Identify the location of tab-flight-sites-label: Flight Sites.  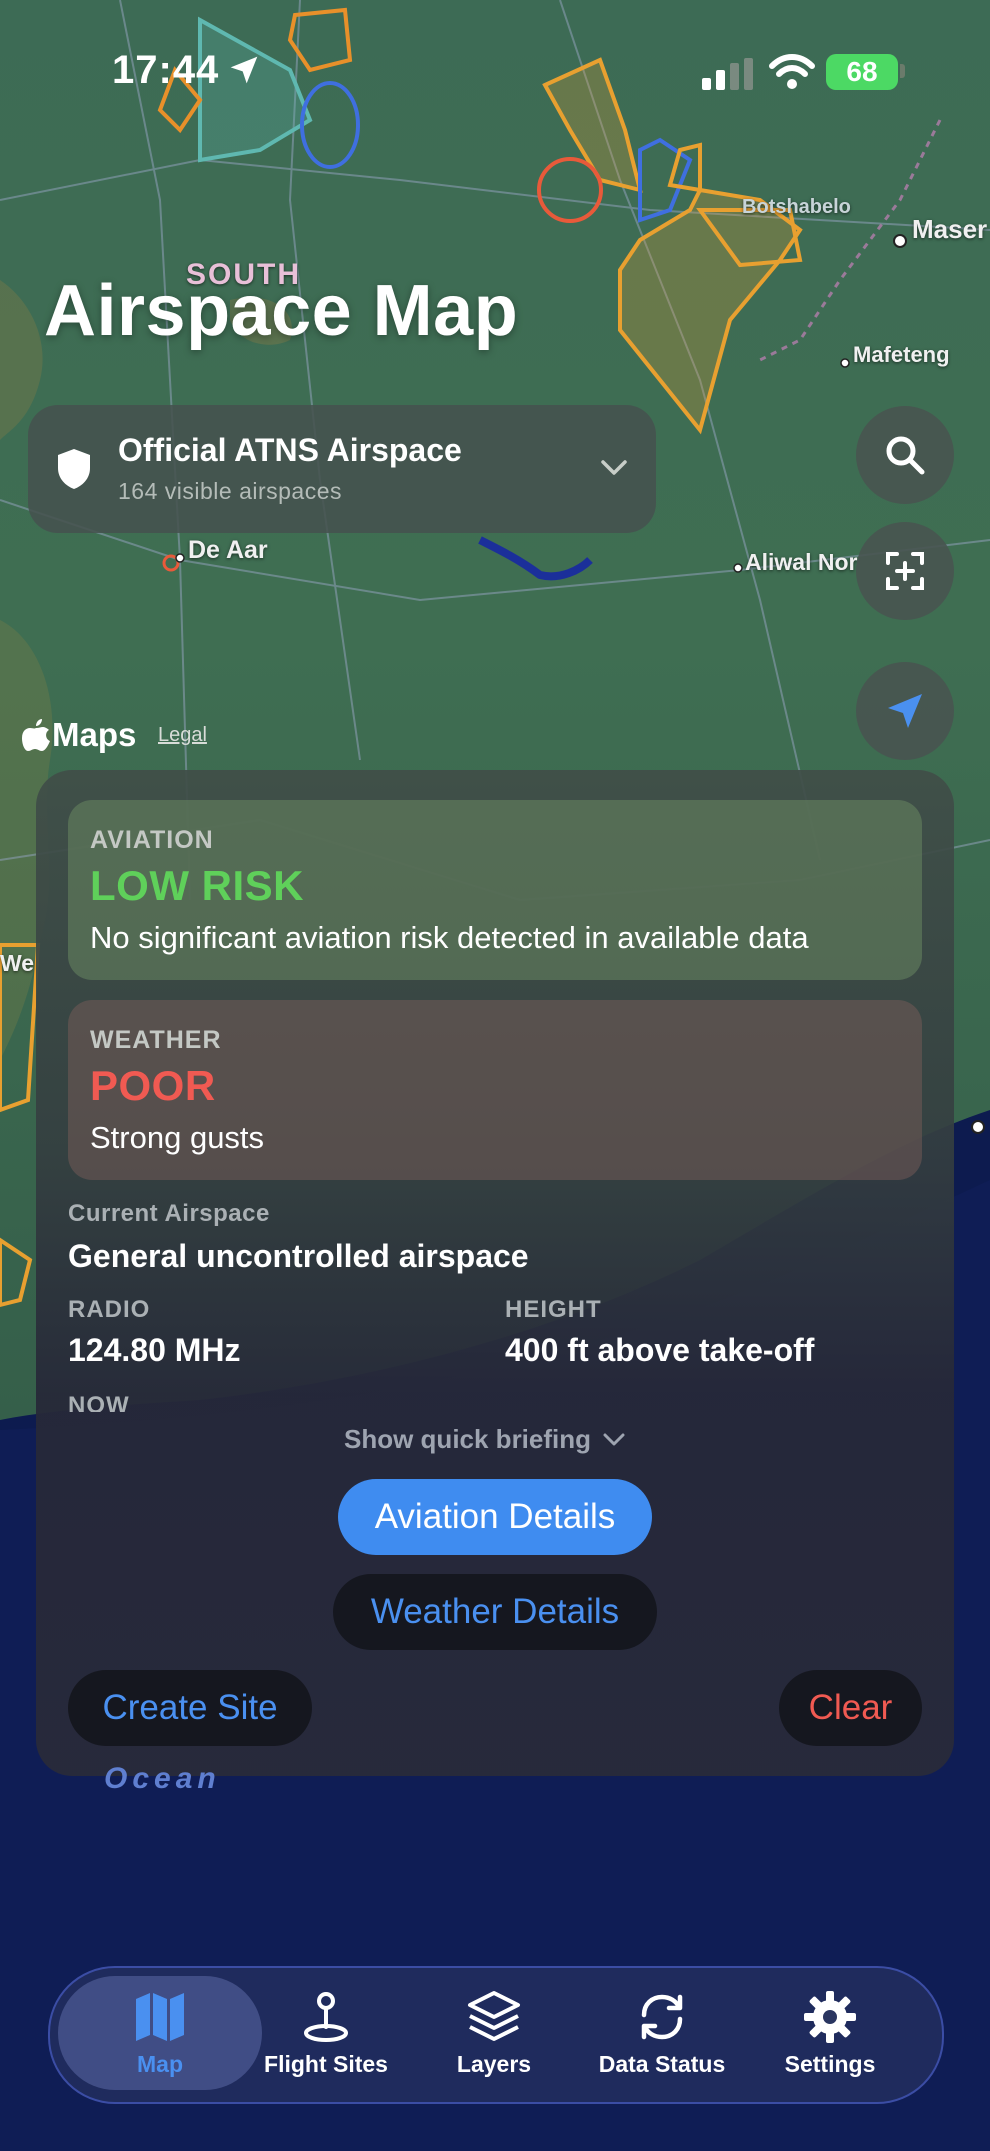
(326, 2063).